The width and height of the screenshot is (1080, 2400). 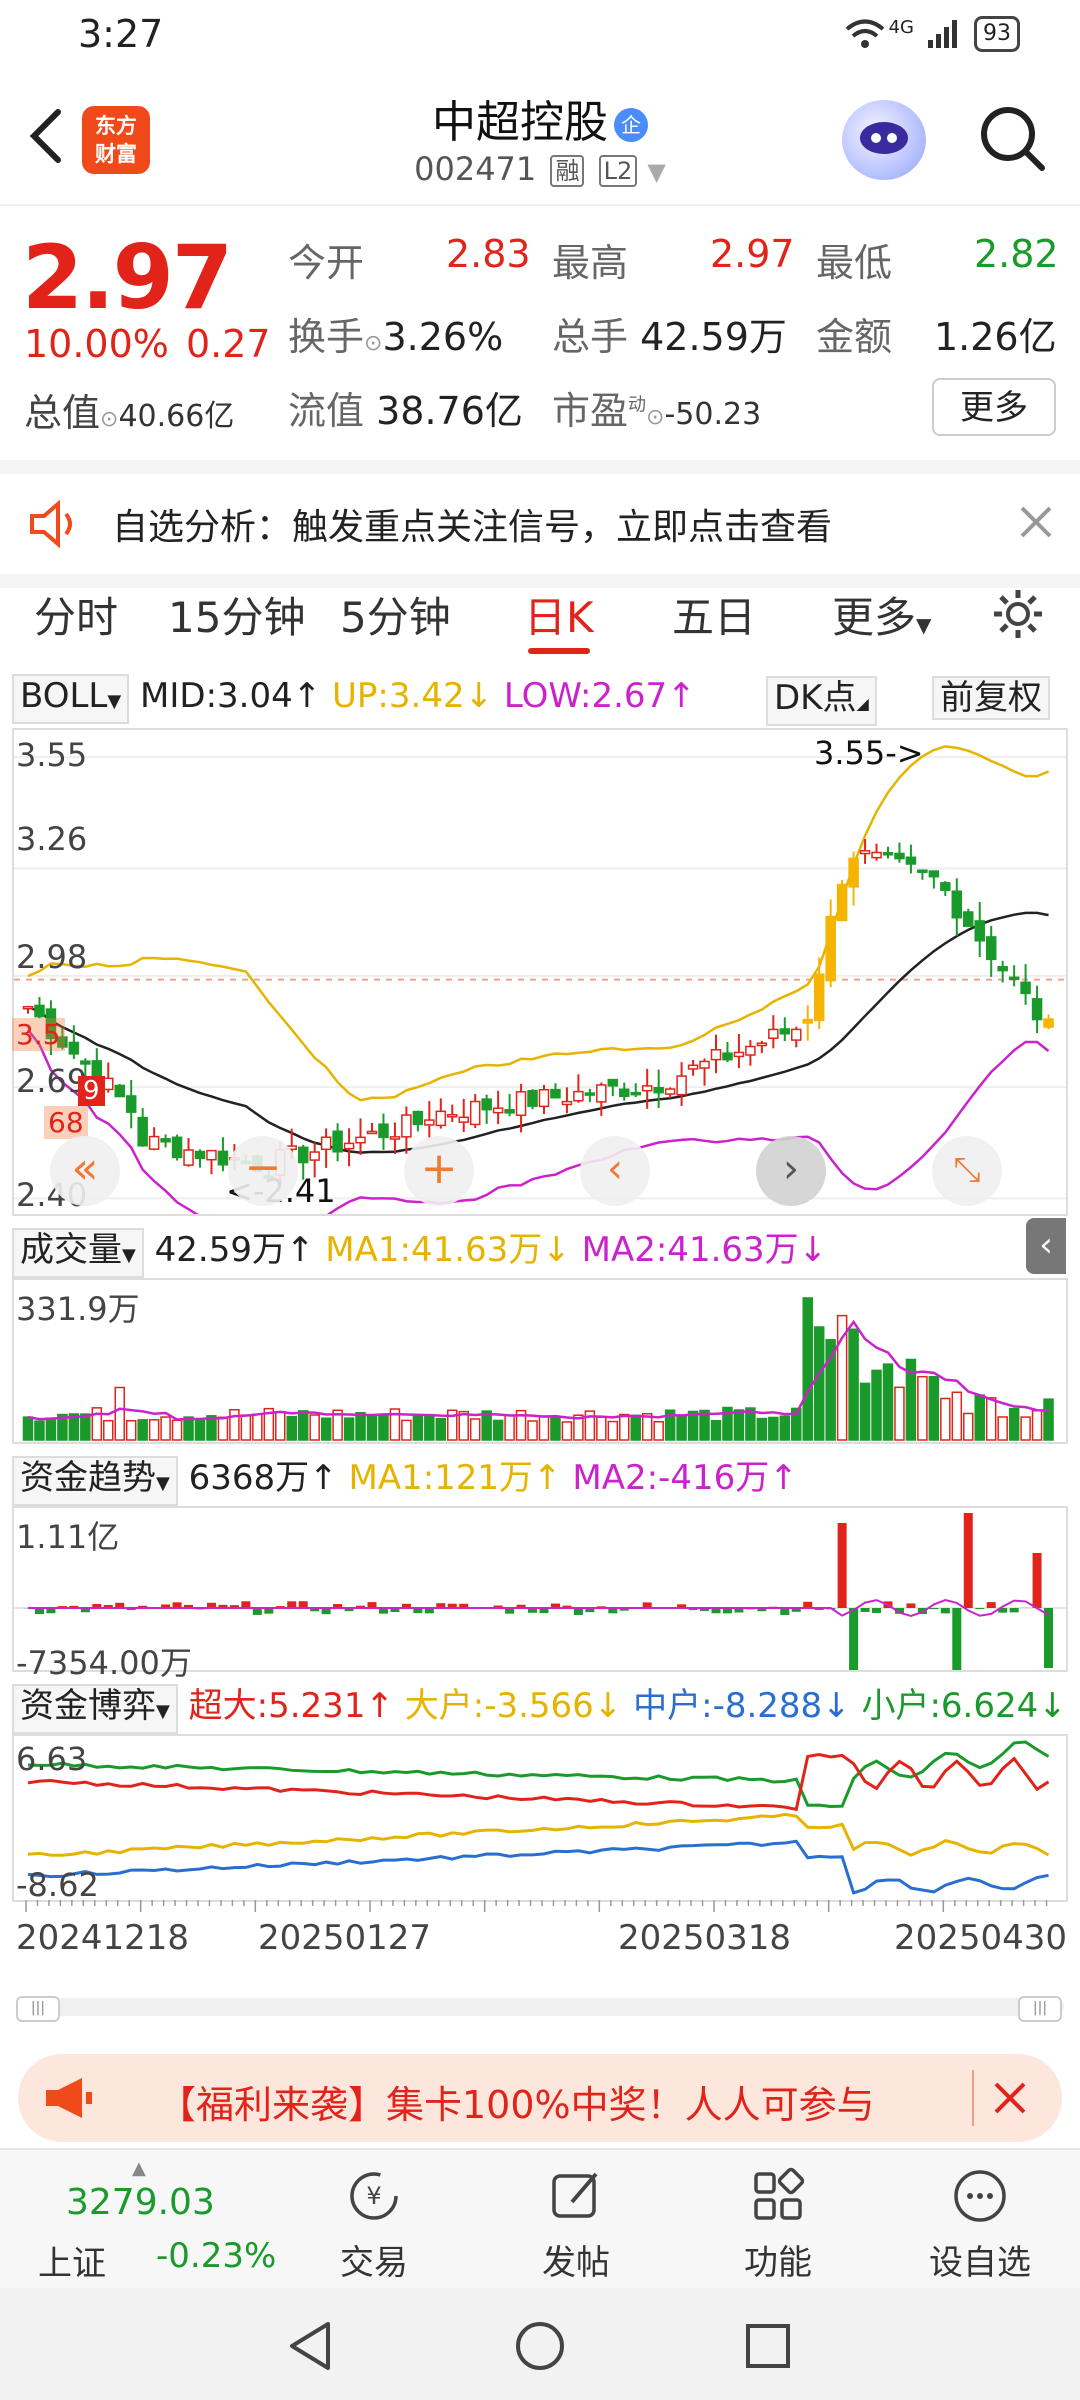 I want to click on status-bar: 3:27 4G 93, so click(x=540, y=36).